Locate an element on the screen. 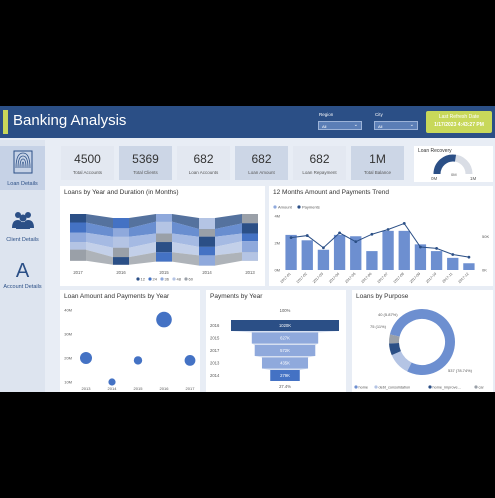 The image size is (495, 498). y-tick-label: 20M is located at coordinates (68, 358).